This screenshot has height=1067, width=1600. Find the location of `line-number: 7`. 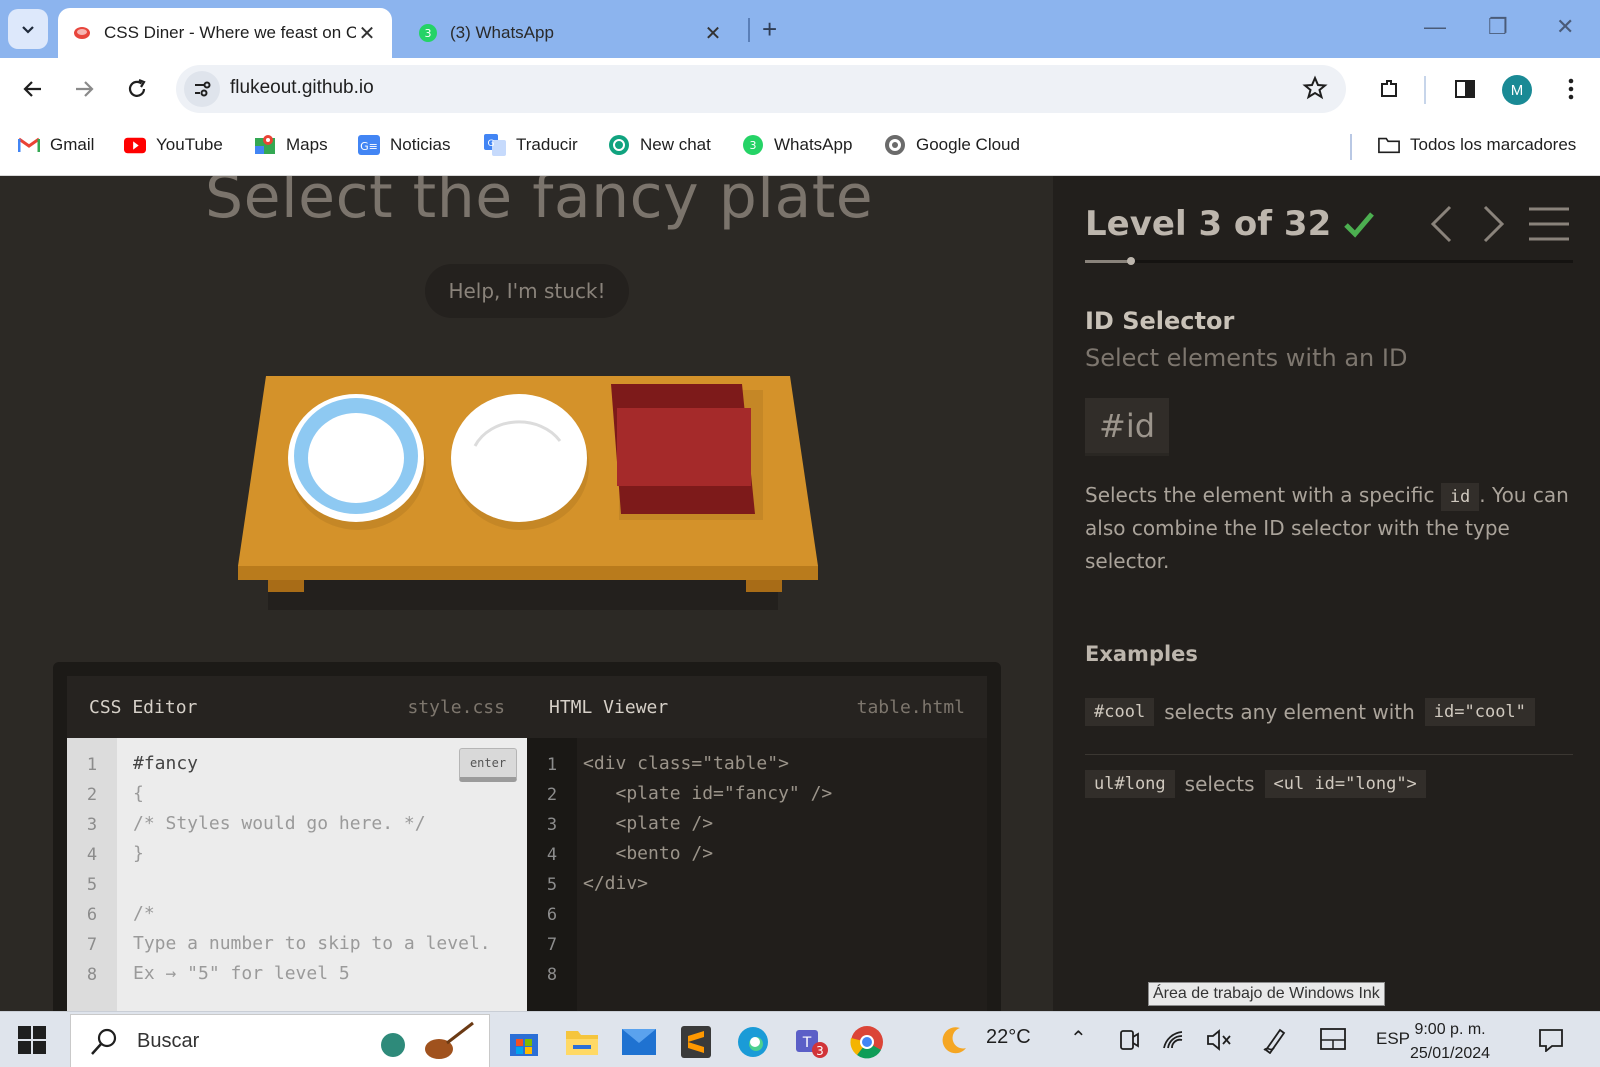

line-number: 7 is located at coordinates (552, 945).